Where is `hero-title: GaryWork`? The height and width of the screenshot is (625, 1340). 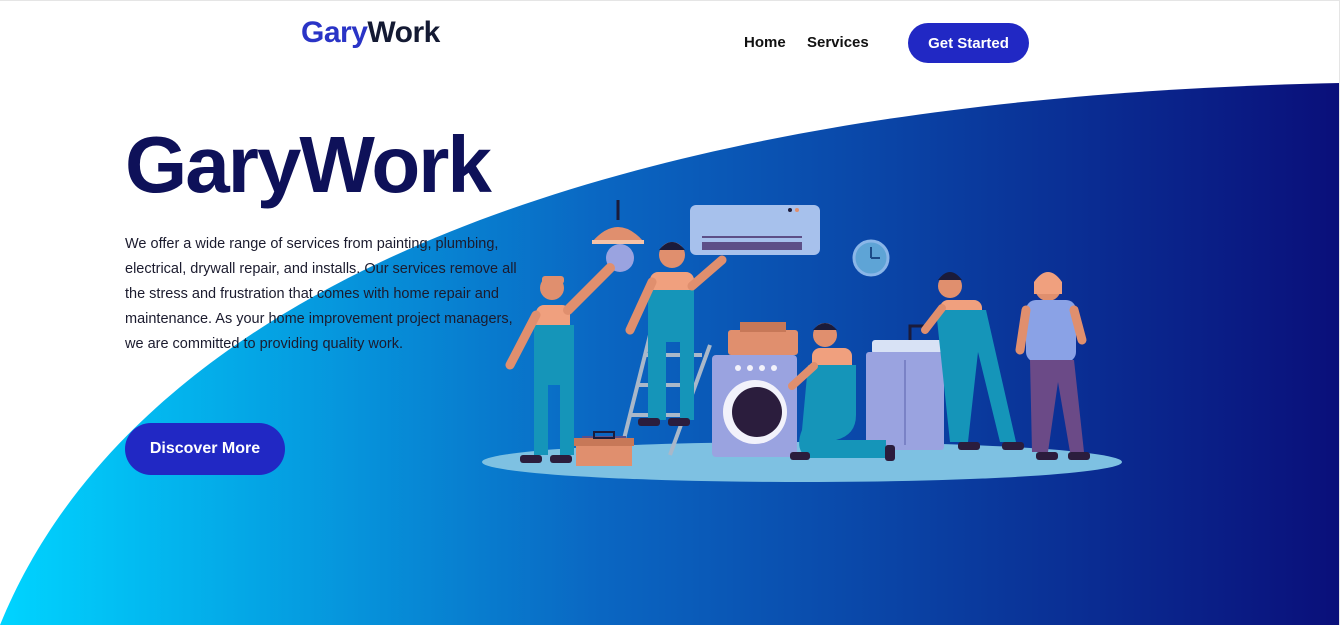 hero-title: GaryWork is located at coordinates (308, 164).